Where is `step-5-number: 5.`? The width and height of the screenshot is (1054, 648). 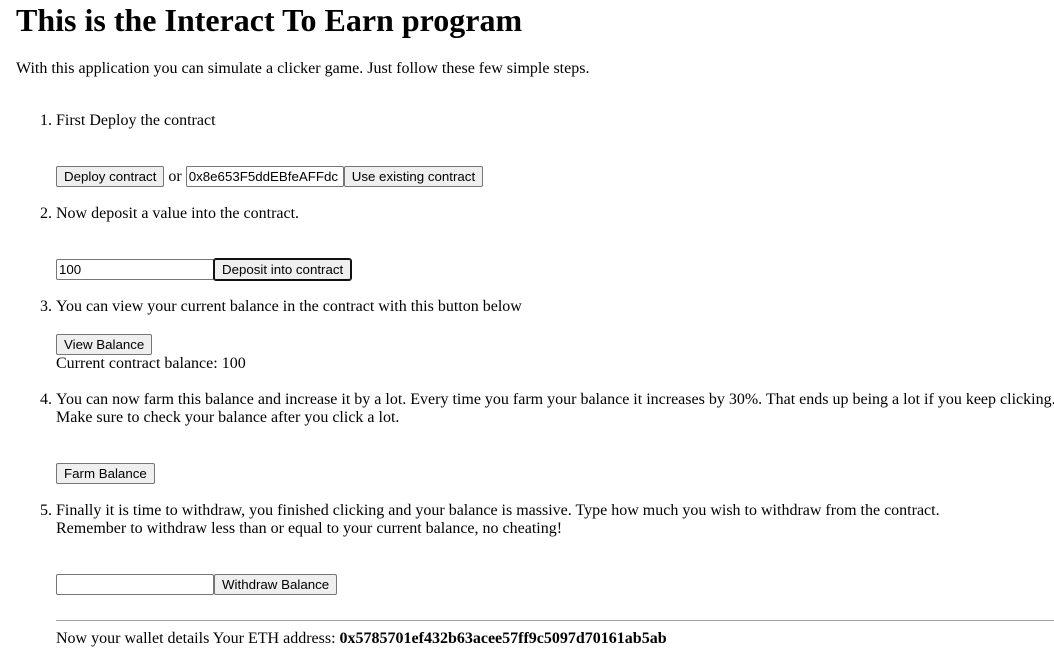 step-5-number: 5. is located at coordinates (46, 510).